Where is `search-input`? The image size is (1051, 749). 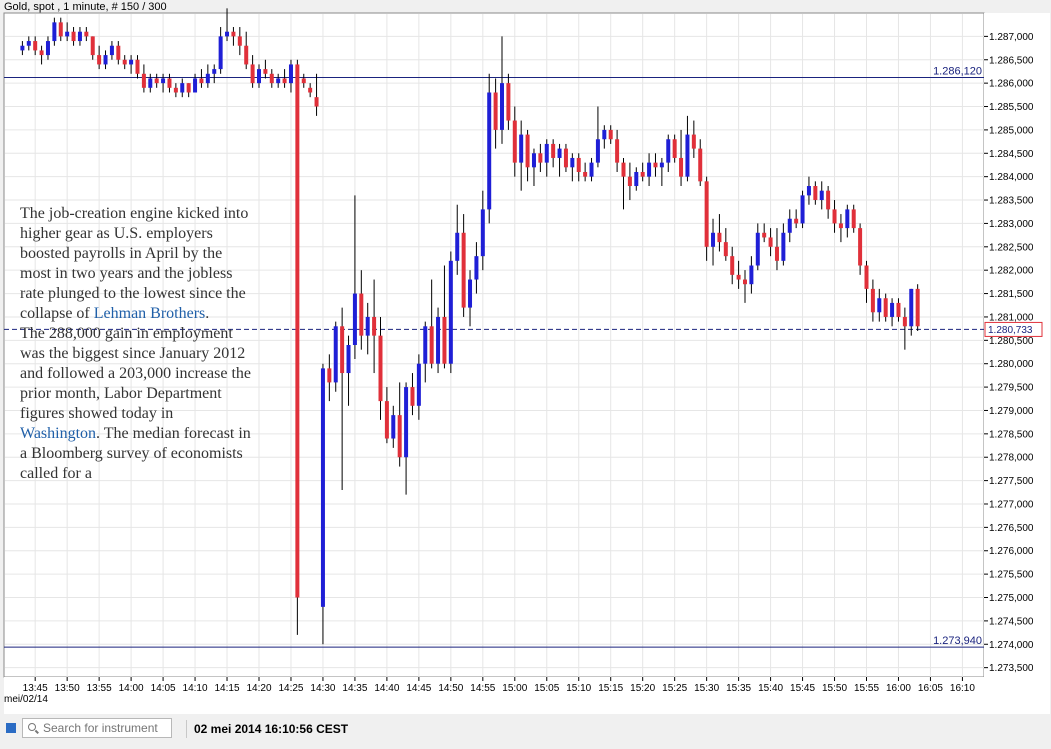
search-input is located at coordinates (106, 728).